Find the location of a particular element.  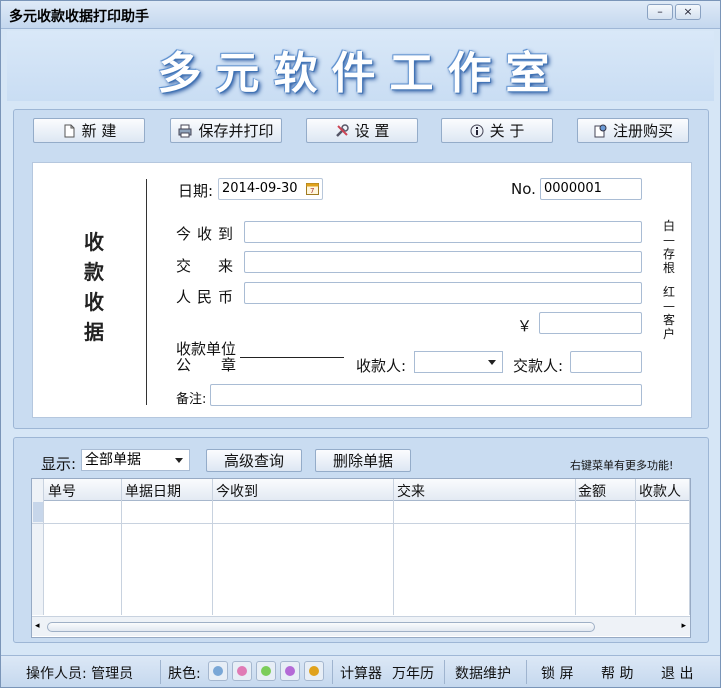

received-from-input is located at coordinates (443, 232).